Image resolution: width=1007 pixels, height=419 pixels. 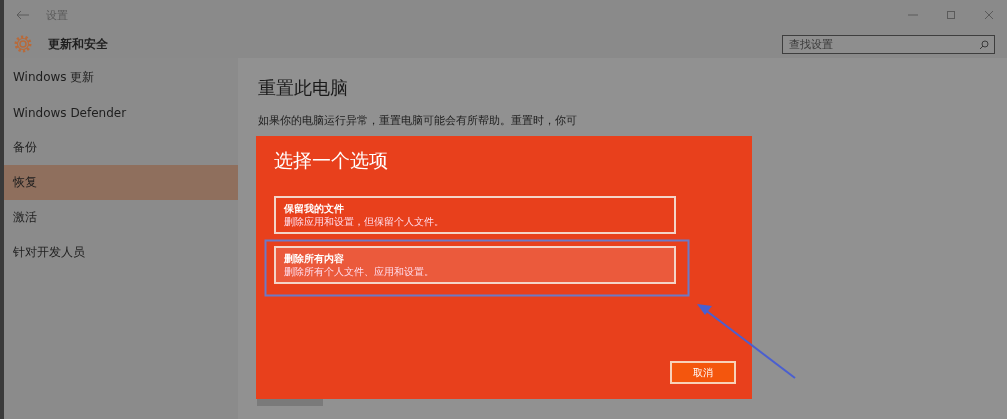 I want to click on sidebar-item: 激活, so click(x=121, y=217).